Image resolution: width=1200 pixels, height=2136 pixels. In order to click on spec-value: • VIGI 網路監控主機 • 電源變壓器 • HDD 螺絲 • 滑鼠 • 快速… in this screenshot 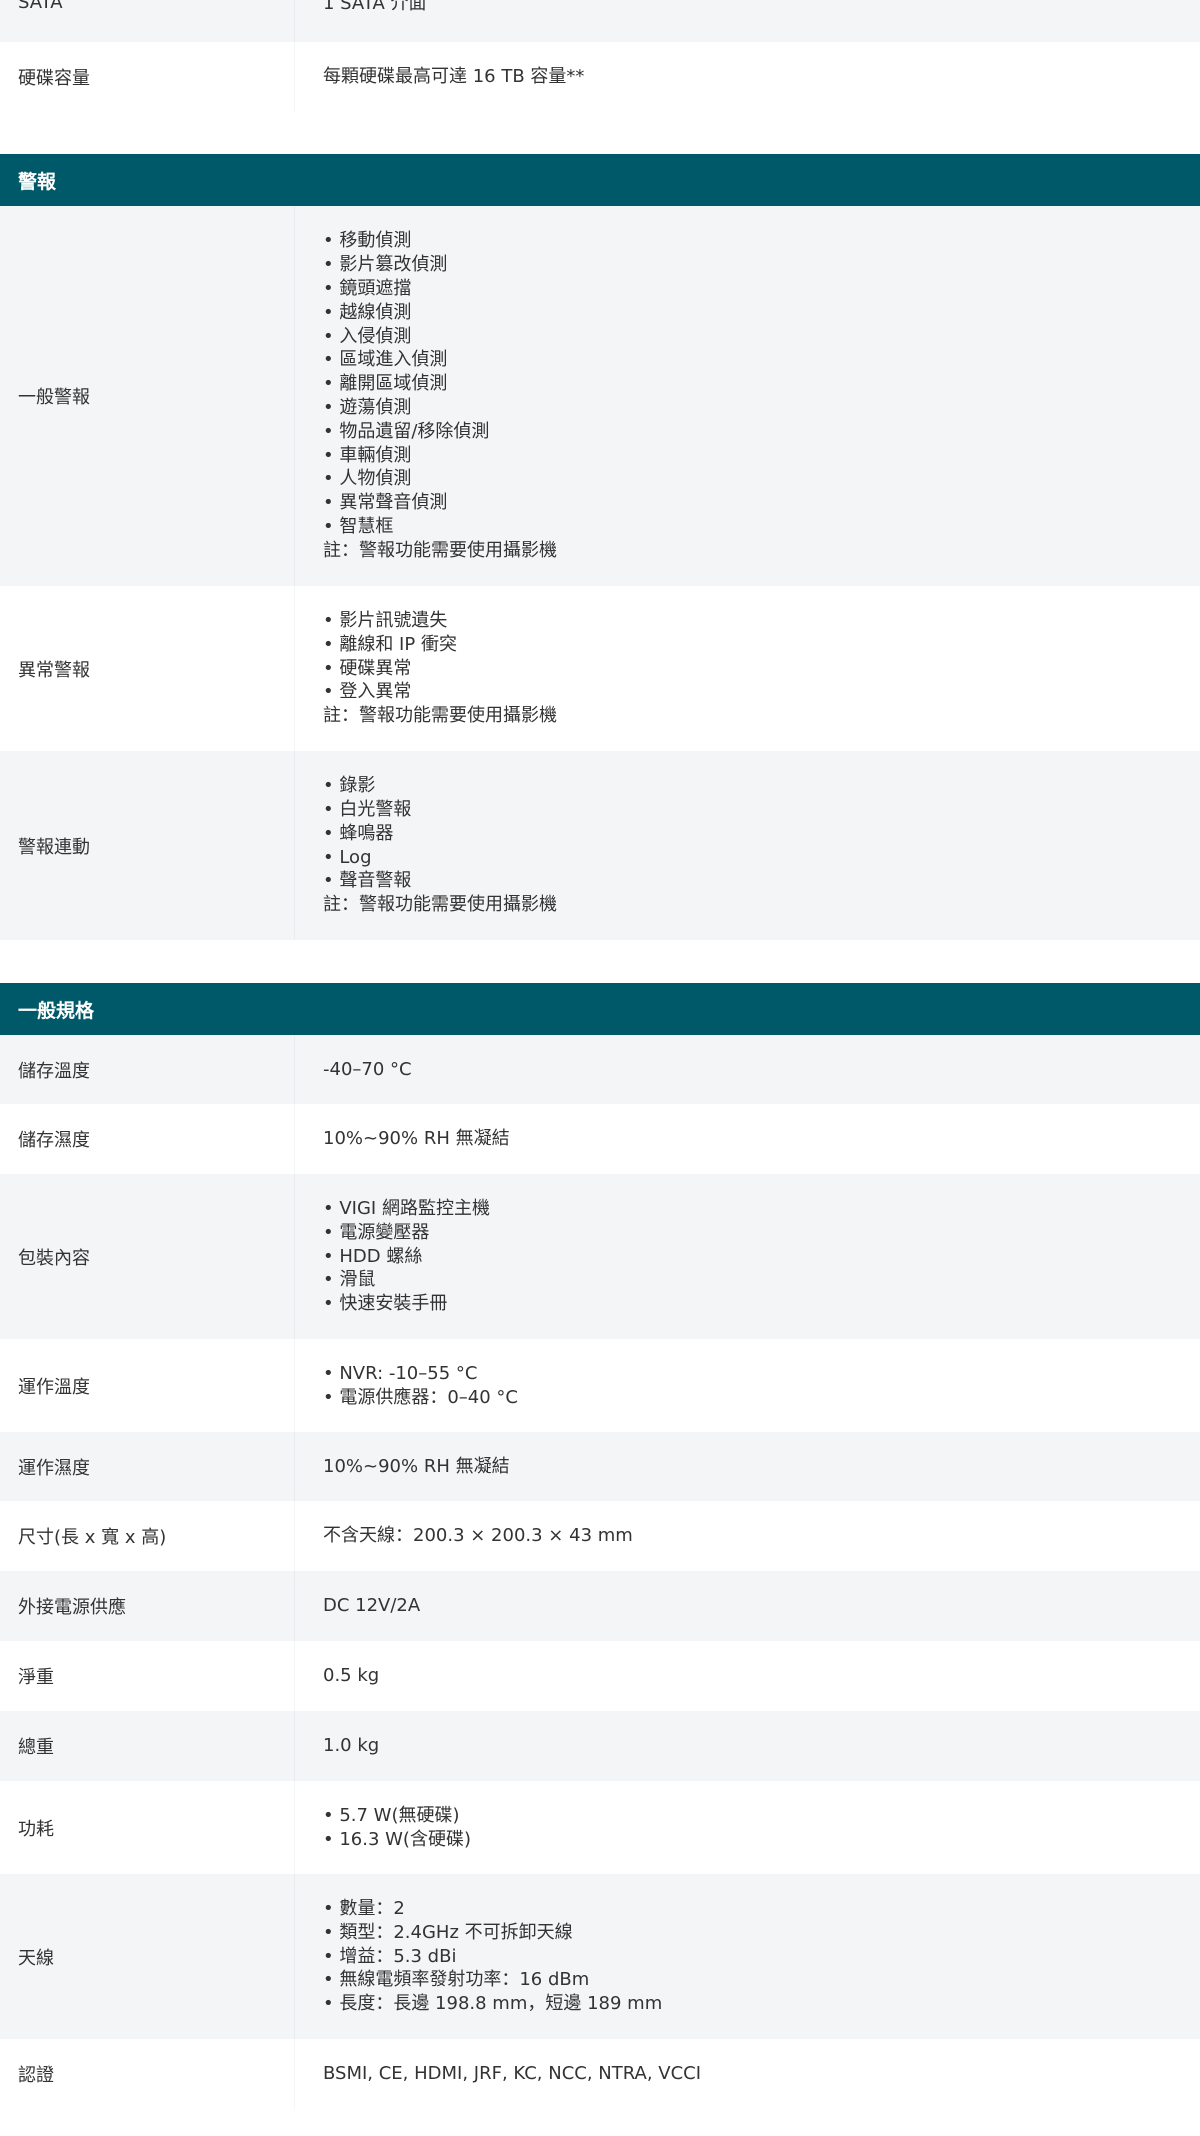, I will do `click(747, 1256)`.